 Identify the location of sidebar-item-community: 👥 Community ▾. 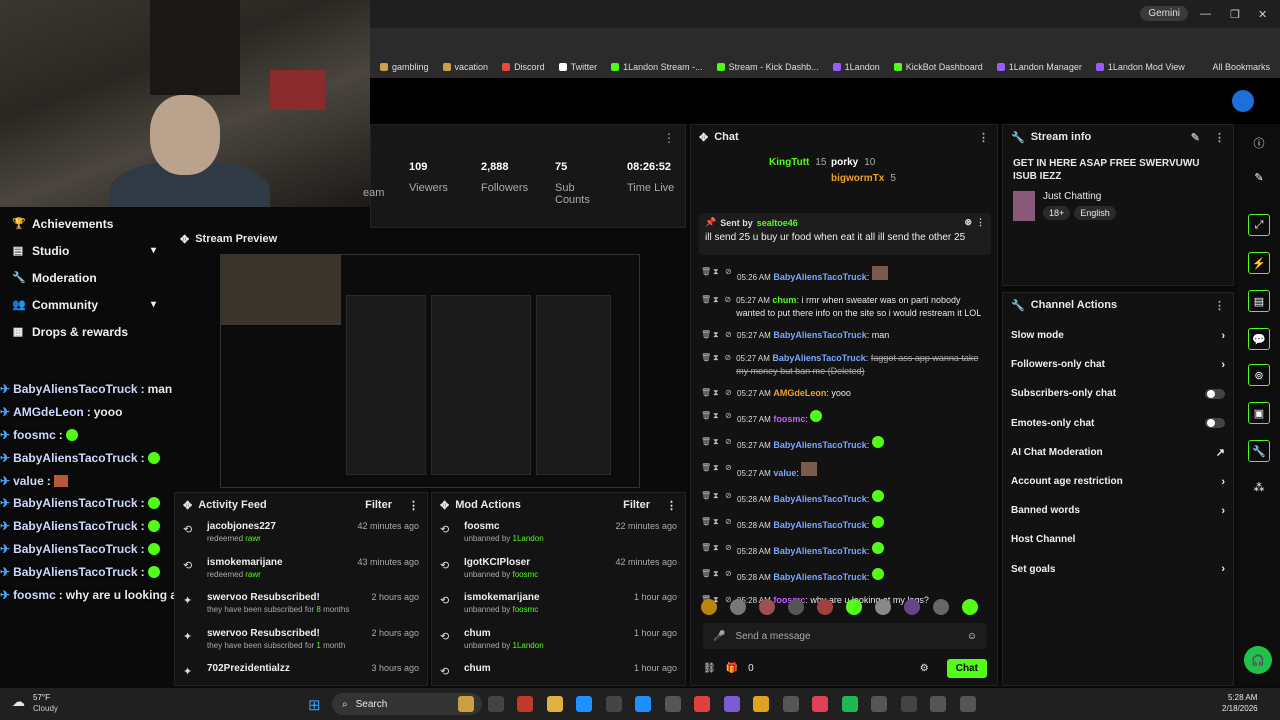
(85, 304).